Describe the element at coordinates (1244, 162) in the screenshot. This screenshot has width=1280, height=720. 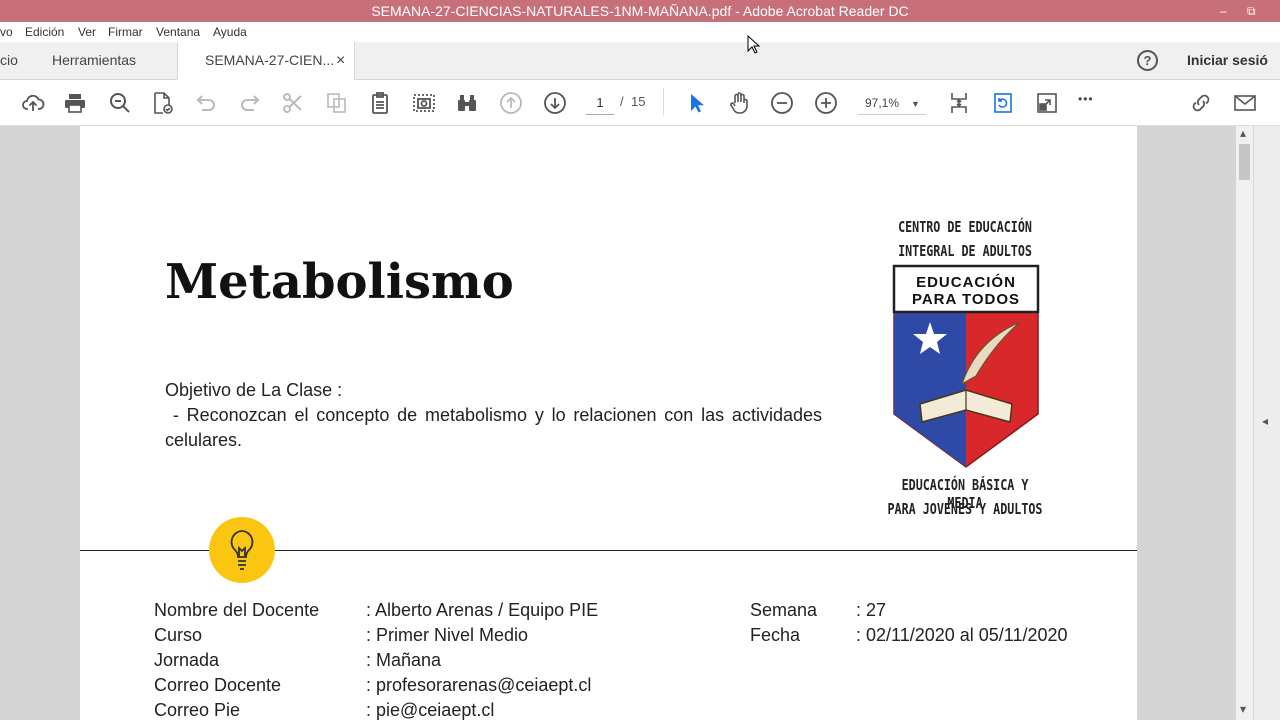
I see `scrollbar-thumb` at that location.